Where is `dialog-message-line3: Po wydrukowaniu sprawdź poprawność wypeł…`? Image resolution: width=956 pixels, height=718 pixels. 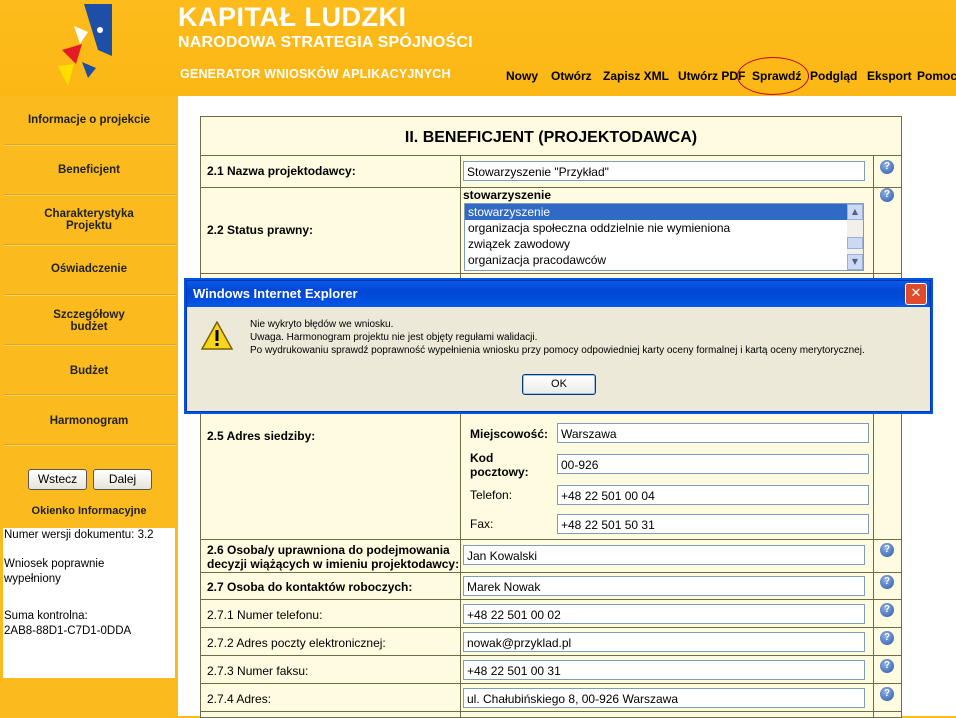
dialog-message-line3: Po wydrukowaniu sprawdź poprawność wypeł… is located at coordinates (557, 350).